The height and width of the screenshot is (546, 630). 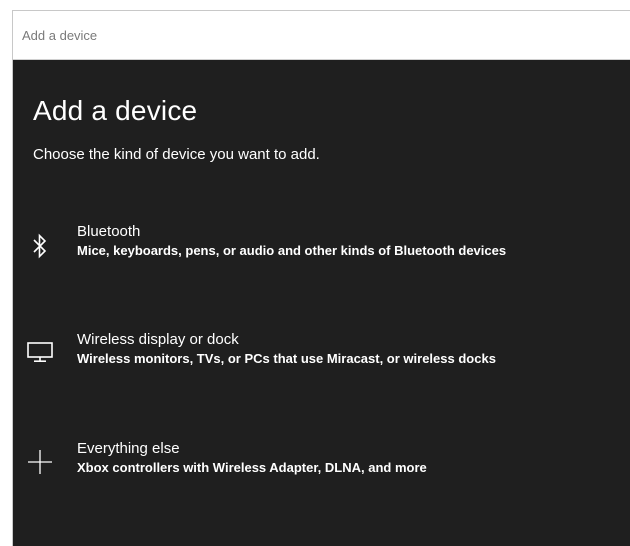 I want to click on option-title: Bluetooth, so click(x=109, y=231).